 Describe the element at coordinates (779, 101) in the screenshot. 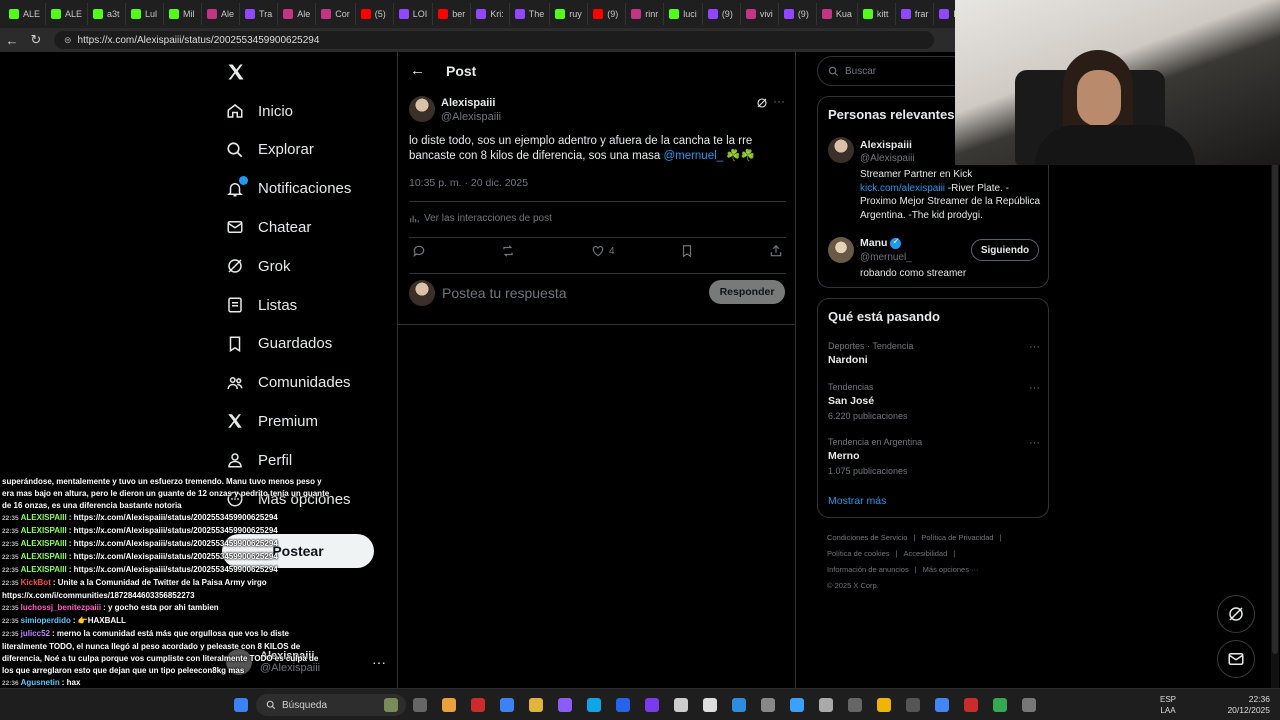

I see `post-more-icon: ···` at that location.